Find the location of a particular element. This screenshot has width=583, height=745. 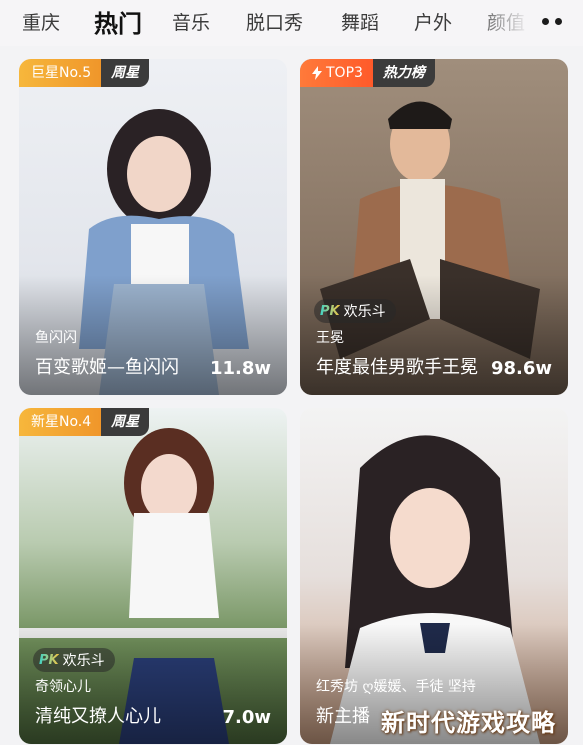

tab-dance: 舞蹈 is located at coordinates (360, 21).